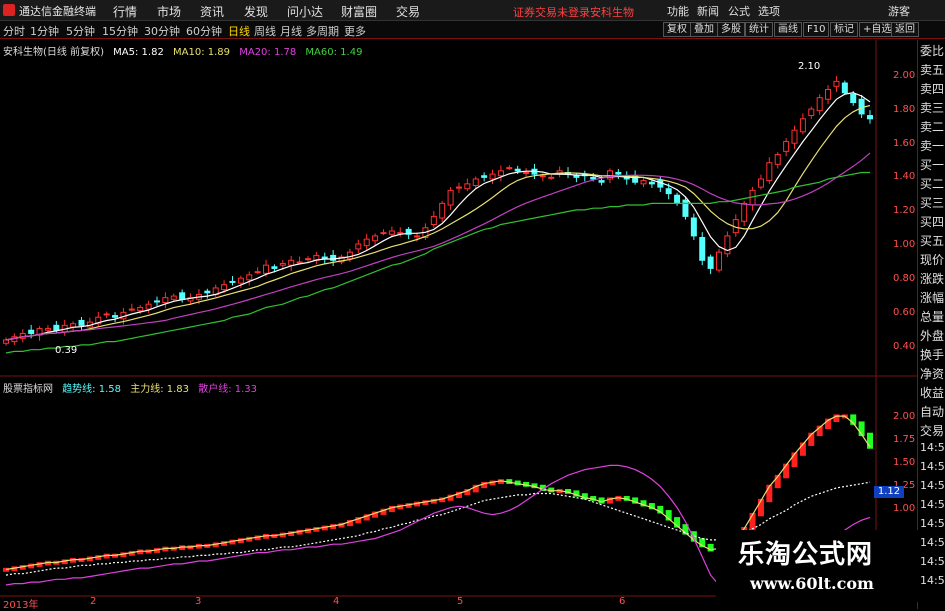 Image resolution: width=945 pixels, height=611 pixels. I want to click on side-panel-item: 卖二, so click(932, 127).